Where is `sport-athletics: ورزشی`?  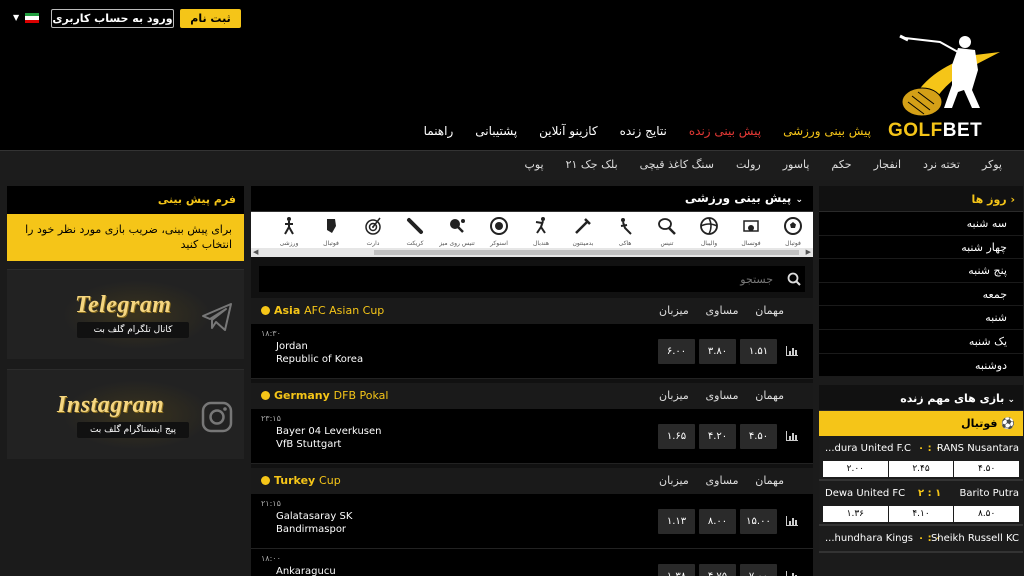 sport-athletics: ورزشی is located at coordinates (289, 231).